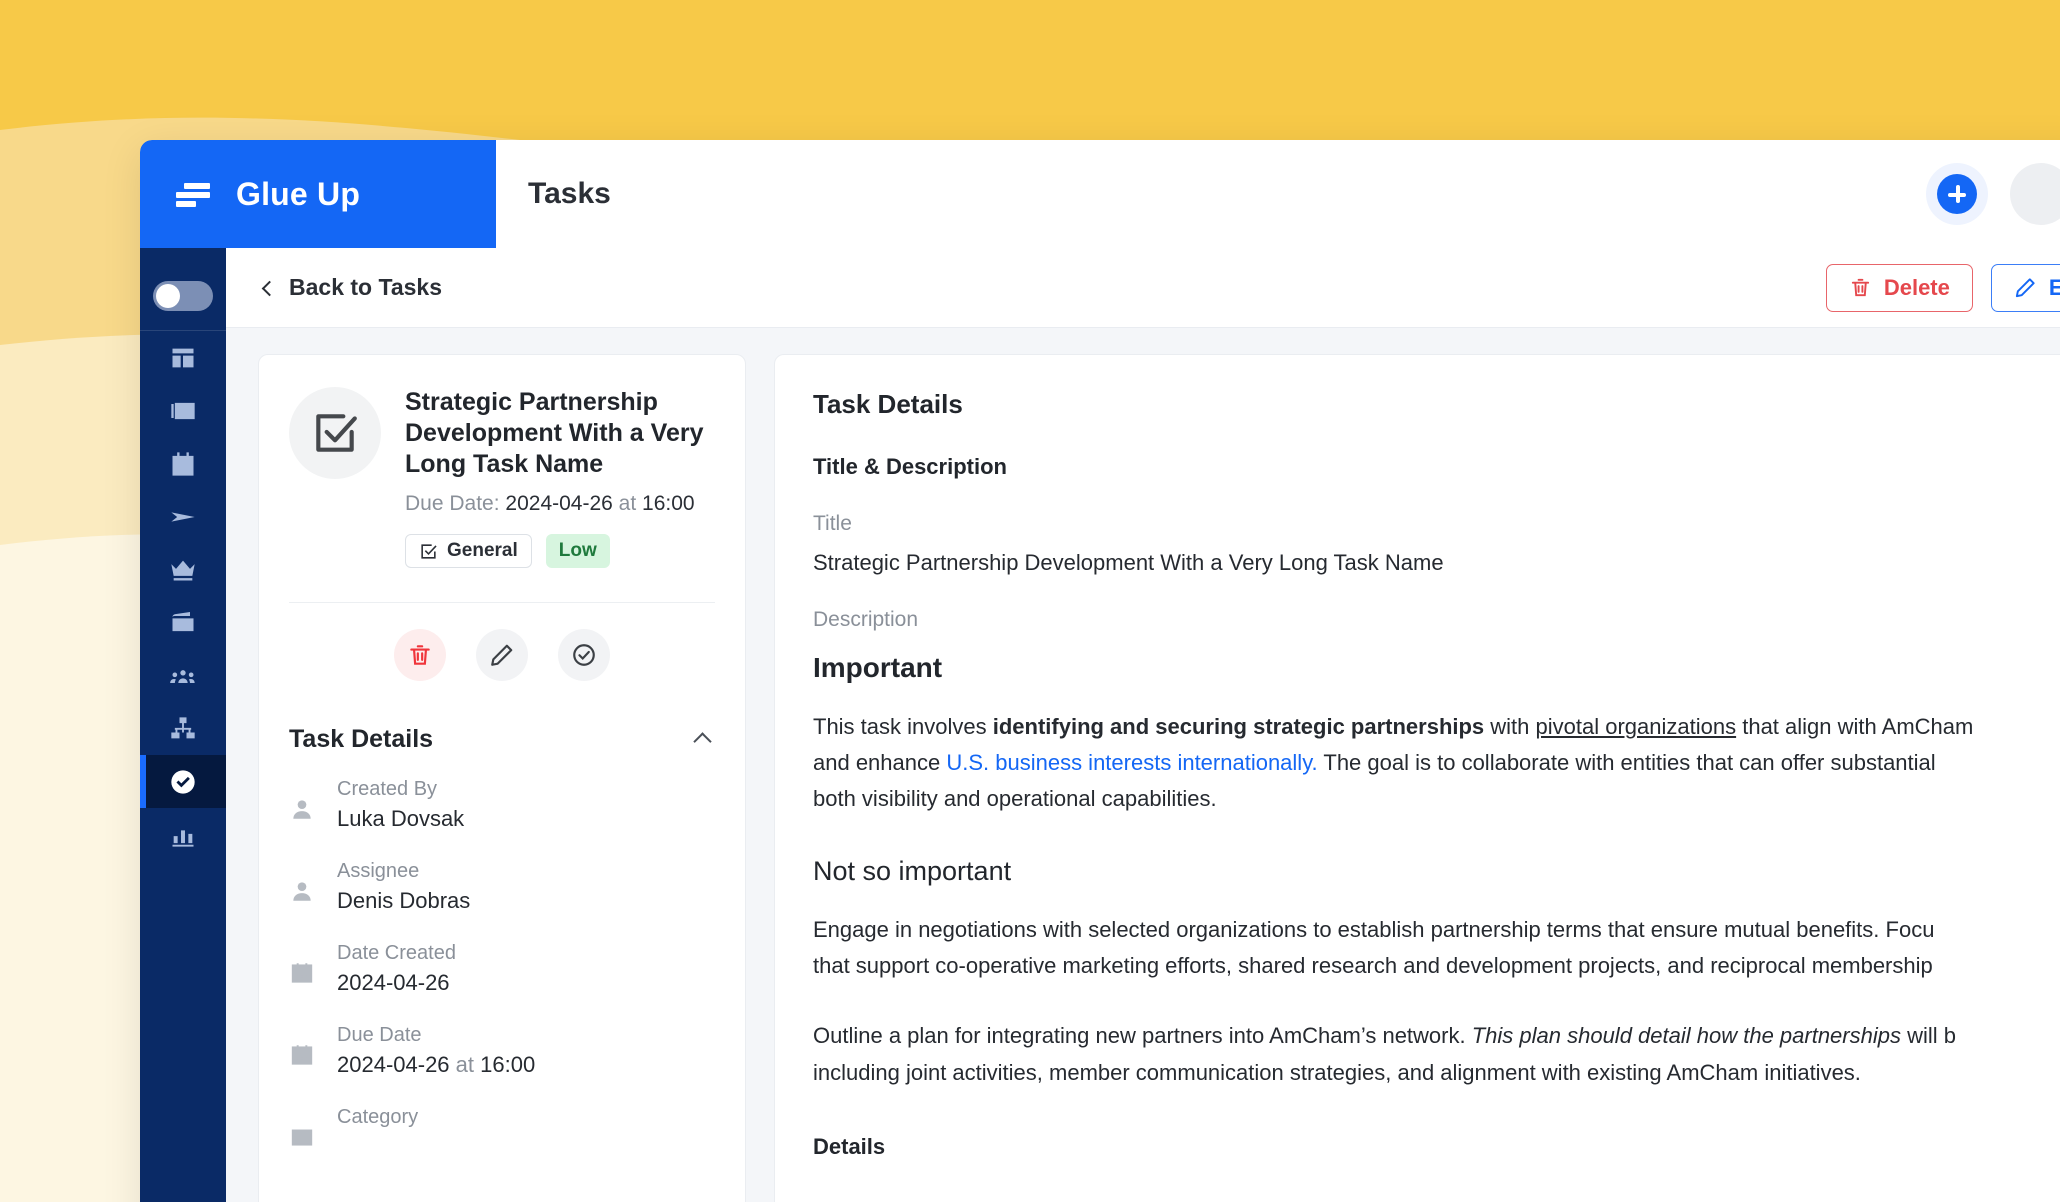 The height and width of the screenshot is (1202, 2060). Describe the element at coordinates (888, 404) in the screenshot. I see `detail-panel-heading: Task Details` at that location.